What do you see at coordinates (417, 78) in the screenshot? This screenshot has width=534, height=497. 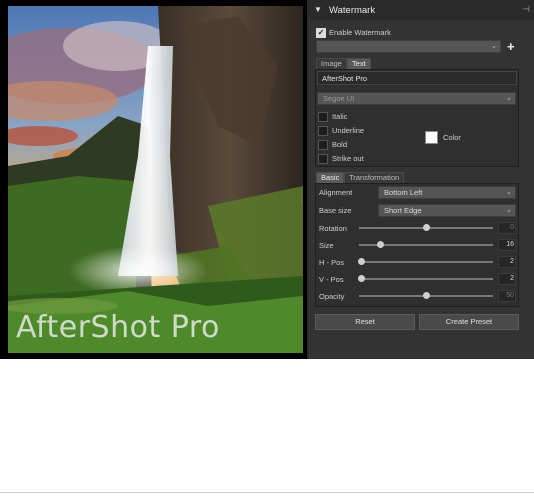 I see `watermark-text-input: AfterShot Pro` at bounding box center [417, 78].